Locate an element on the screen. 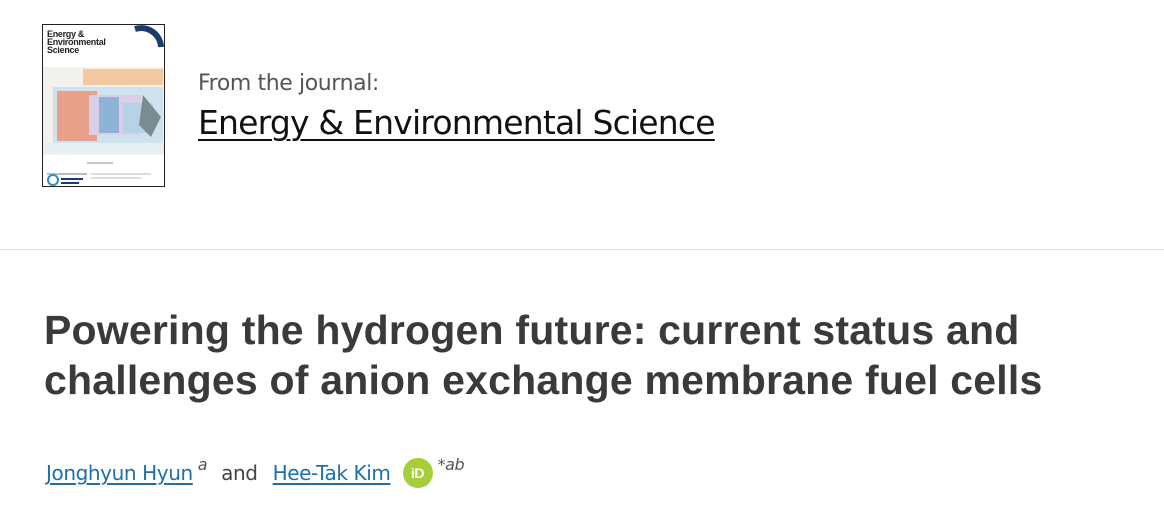 This screenshot has width=1164, height=521. author-link-hee-tak-kim: Hee-Tak Kim is located at coordinates (332, 473).